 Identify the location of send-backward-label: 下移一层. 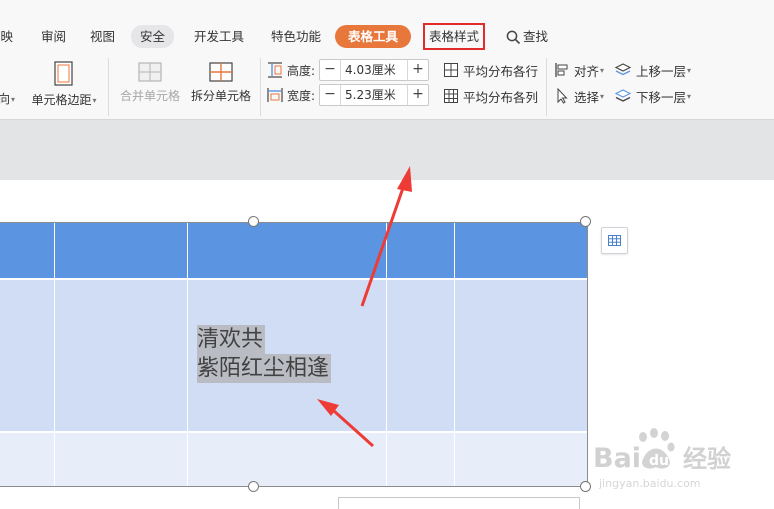
(661, 97).